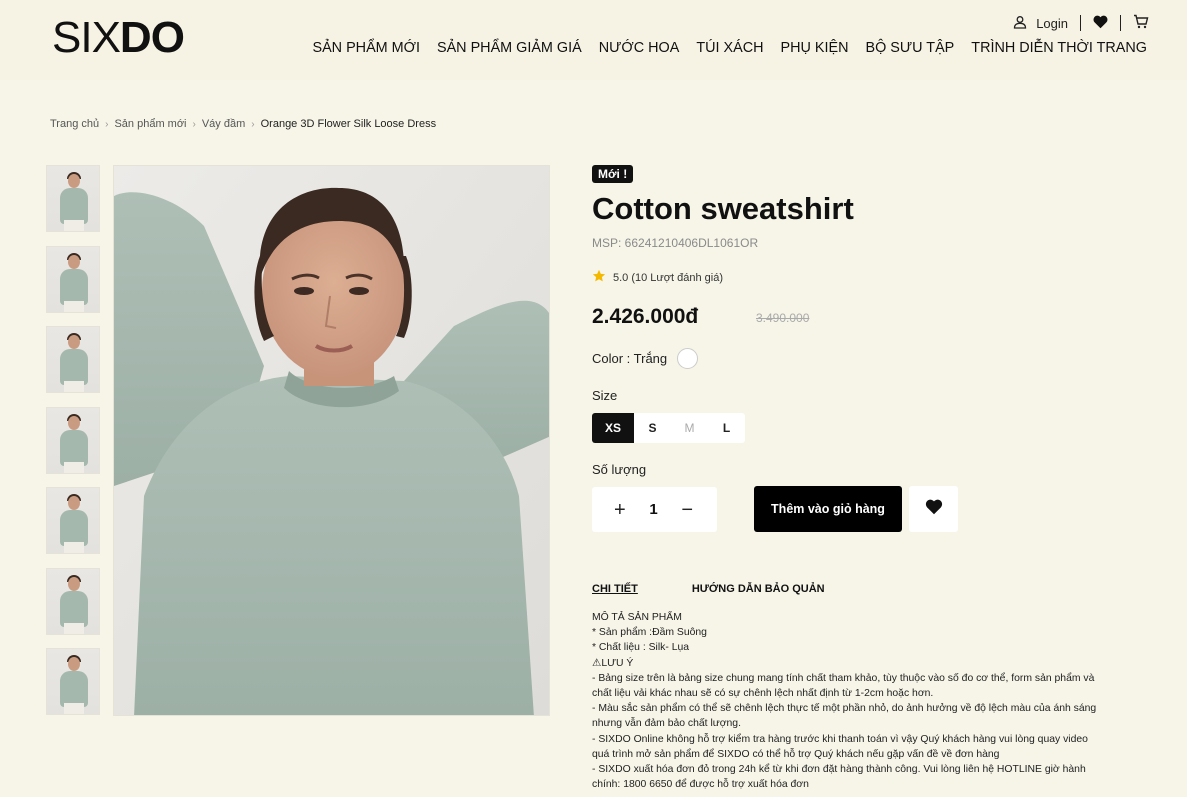 This screenshot has height=797, width=1187. I want to click on sixdo-logo: SIXDO, so click(118, 37).